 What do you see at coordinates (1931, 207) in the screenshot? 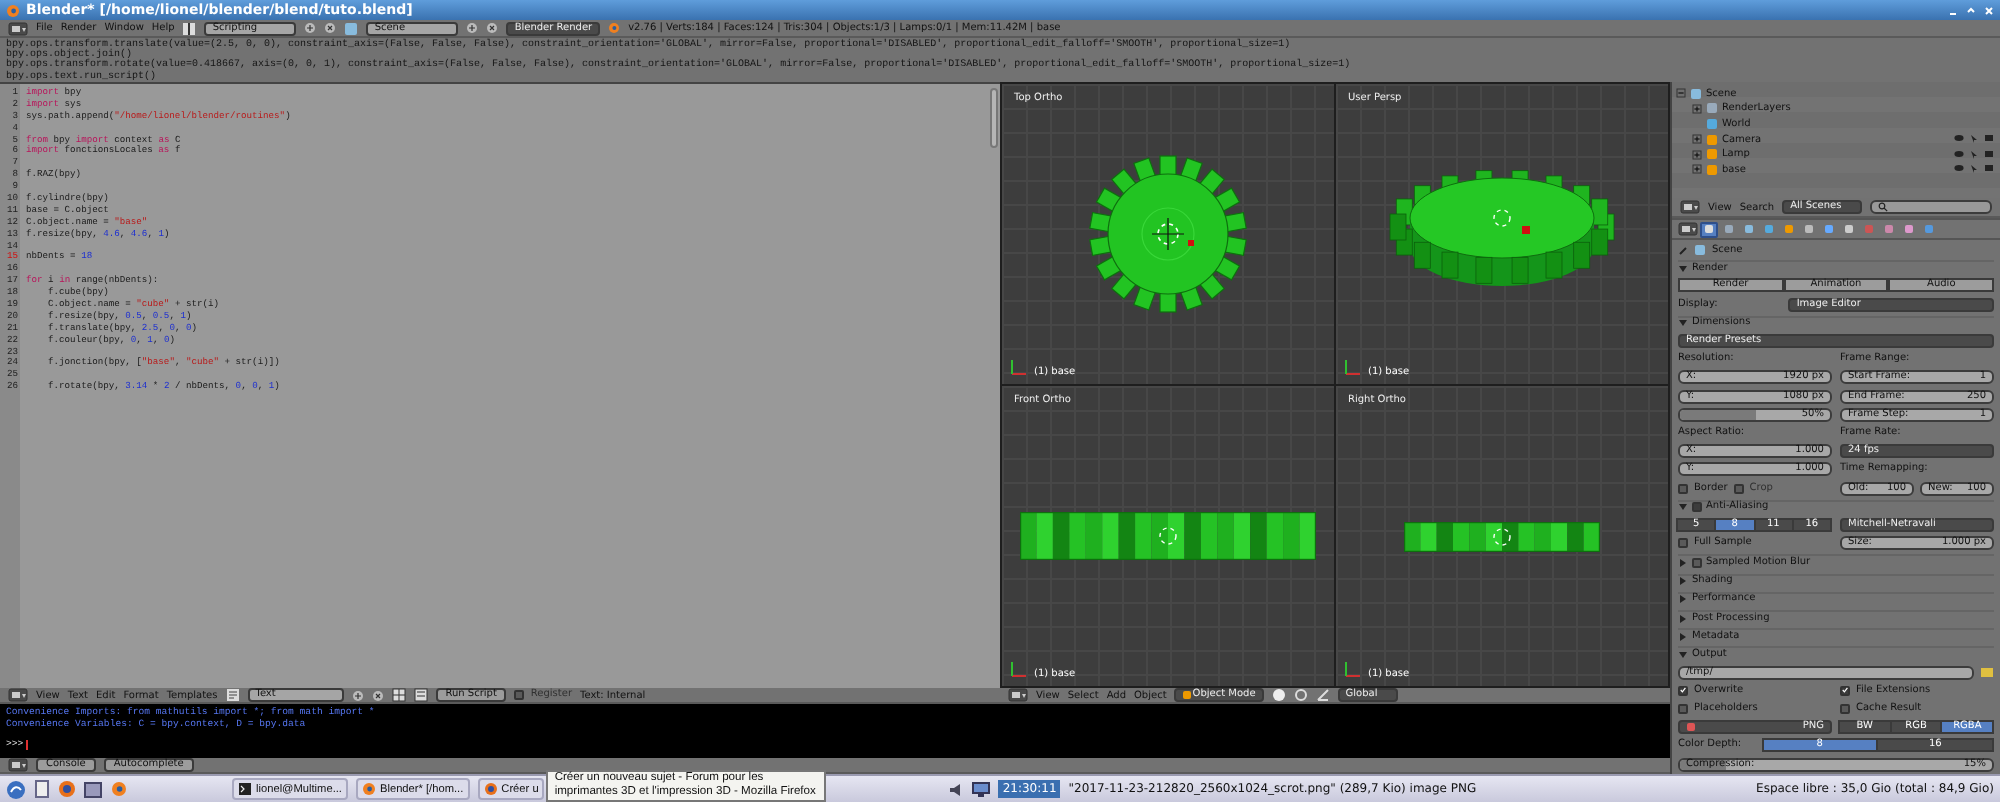
I see `search-field` at bounding box center [1931, 207].